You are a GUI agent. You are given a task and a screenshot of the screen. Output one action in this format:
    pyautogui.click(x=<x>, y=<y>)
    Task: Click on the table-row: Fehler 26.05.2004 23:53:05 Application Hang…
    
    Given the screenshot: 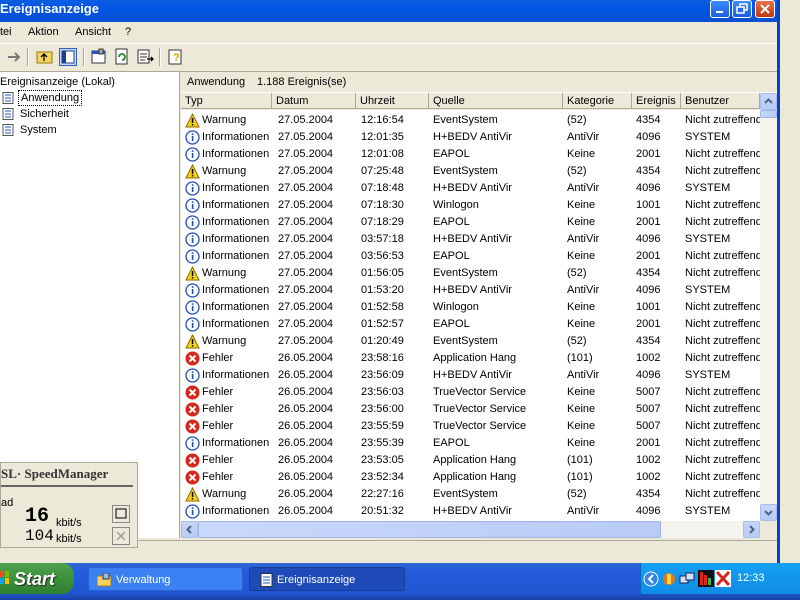 What is the action you would take?
    pyautogui.click(x=470, y=460)
    